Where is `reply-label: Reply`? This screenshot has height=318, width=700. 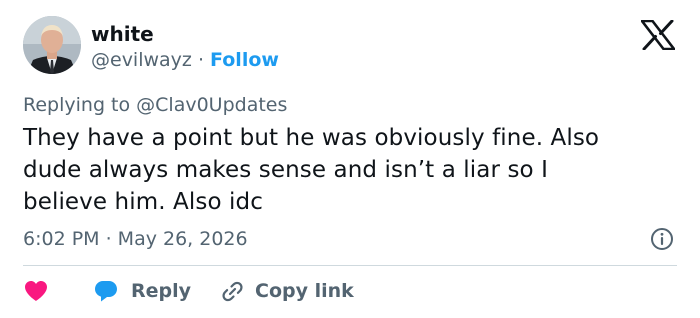
reply-label: Reply is located at coordinates (161, 291).